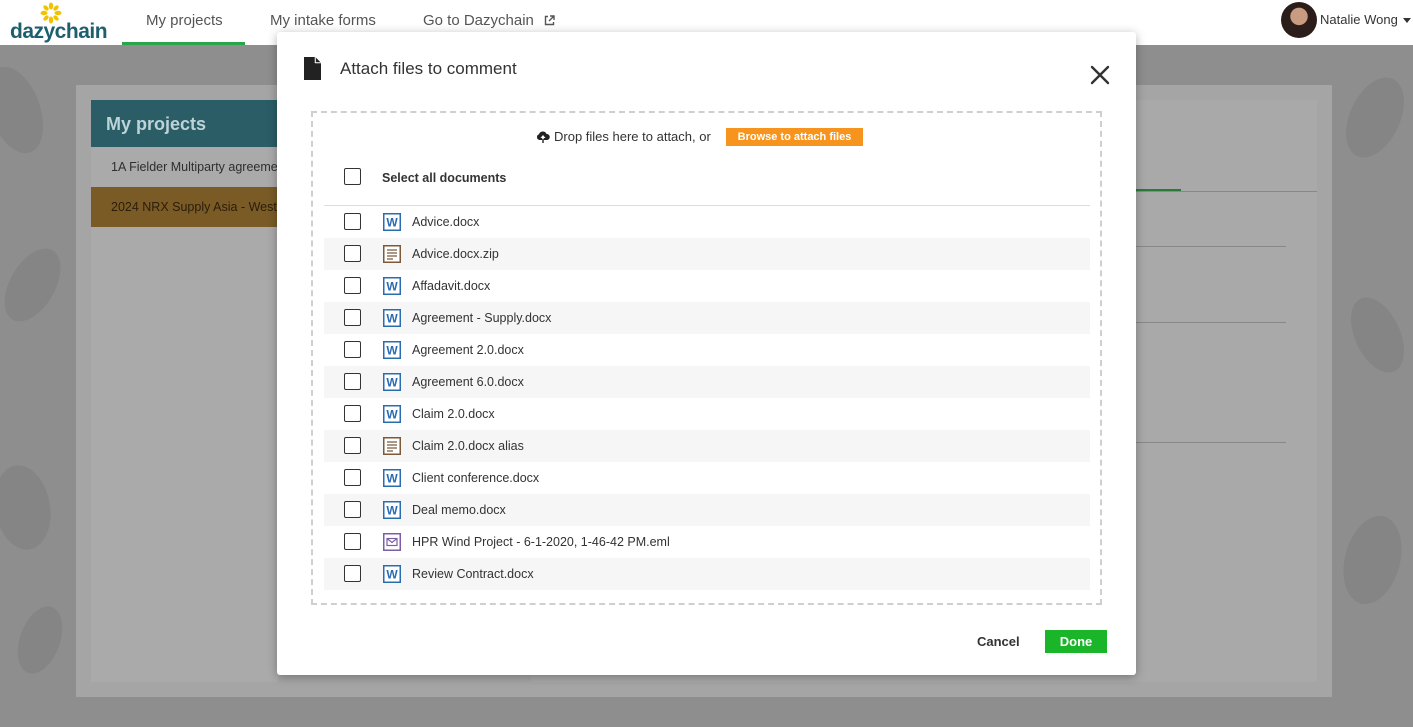 The height and width of the screenshot is (727, 1413). I want to click on dazychain-logo: dazychain, so click(59, 22).